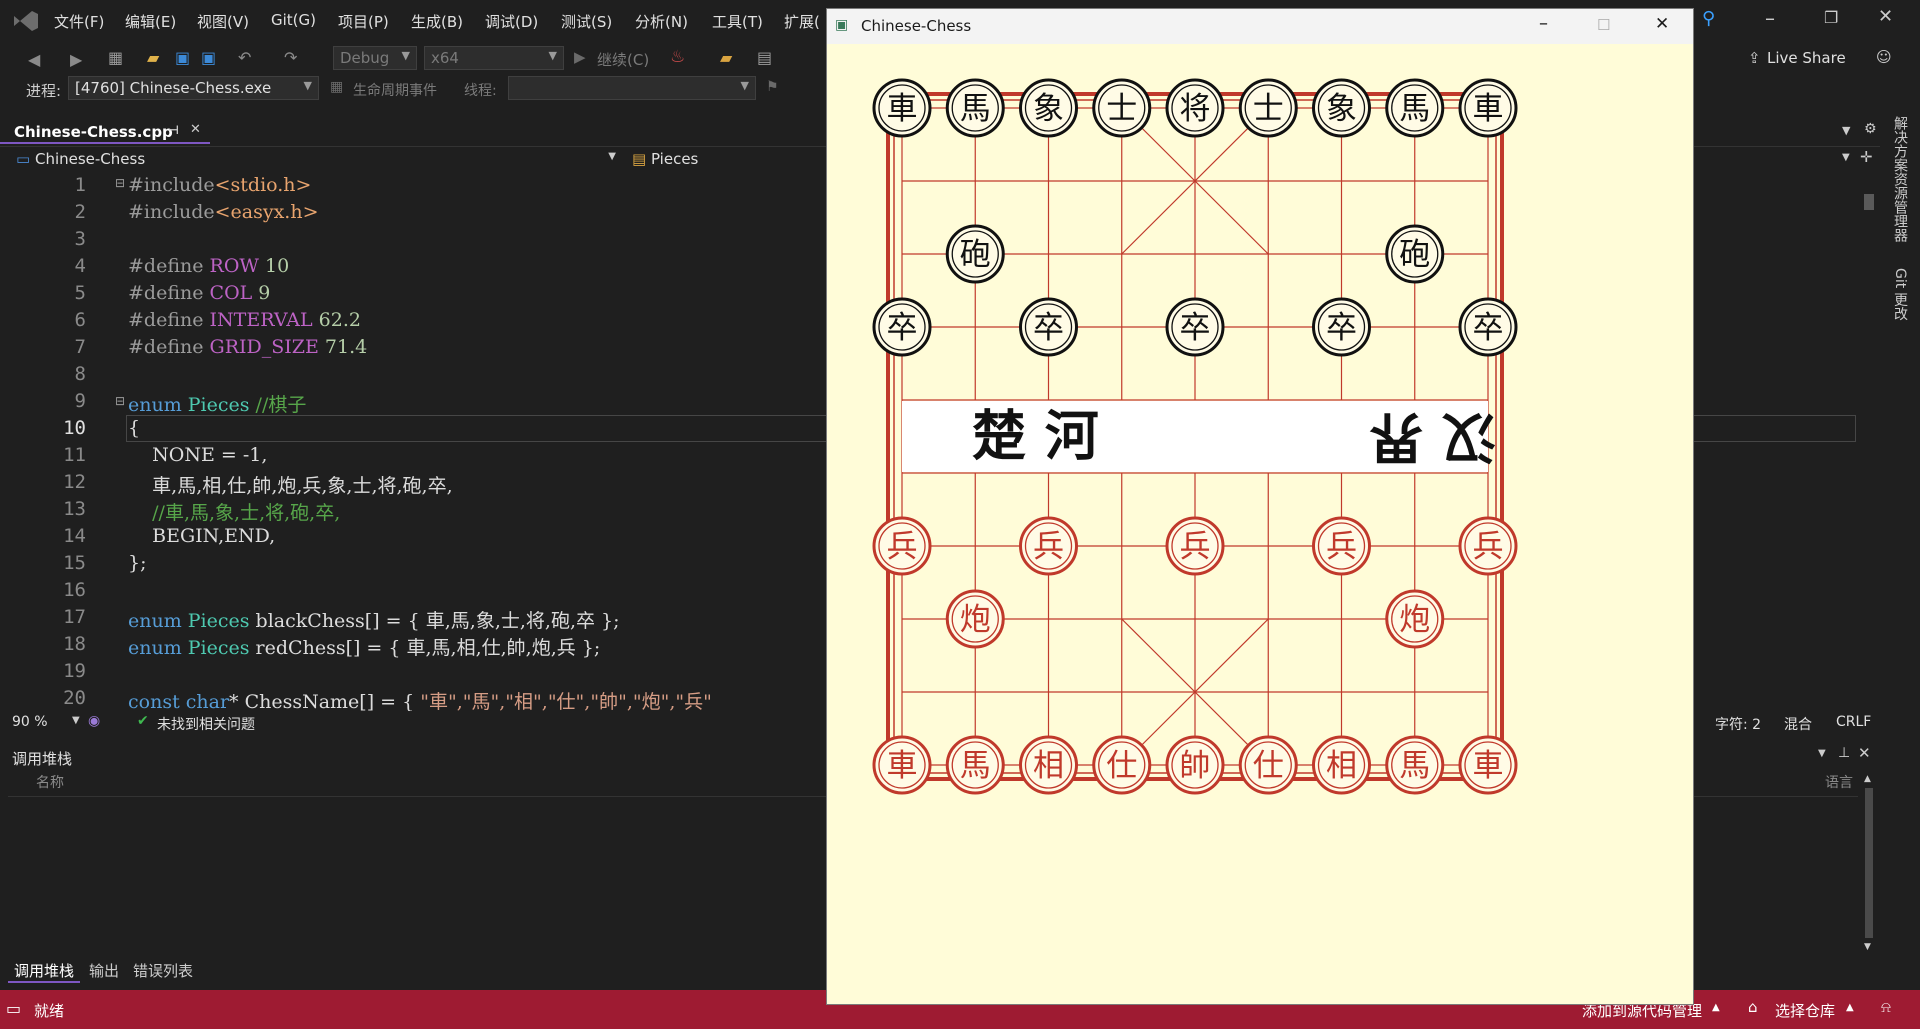 This screenshot has height=1029, width=1920. I want to click on feedback-icon: ☺, so click(1884, 57).